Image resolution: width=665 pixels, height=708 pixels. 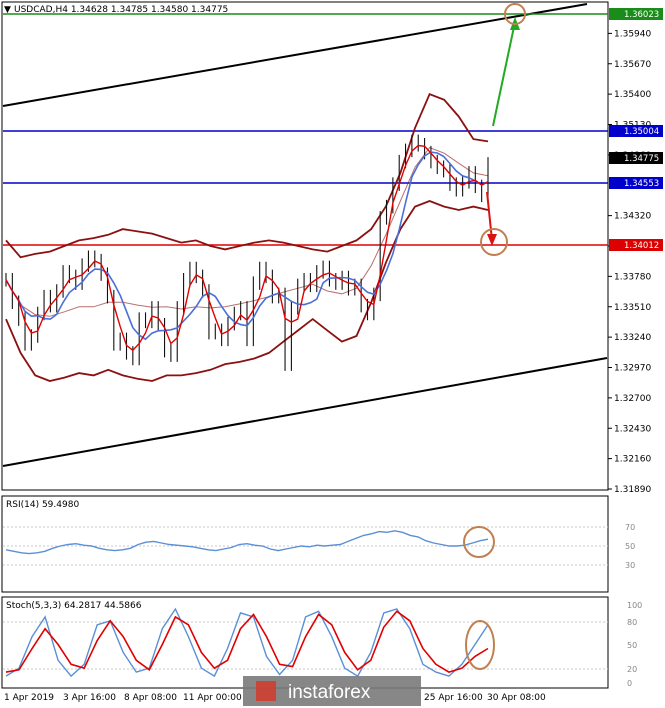 What do you see at coordinates (632, 338) in the screenshot?
I see `price-tick-label: 1.33240` at bounding box center [632, 338].